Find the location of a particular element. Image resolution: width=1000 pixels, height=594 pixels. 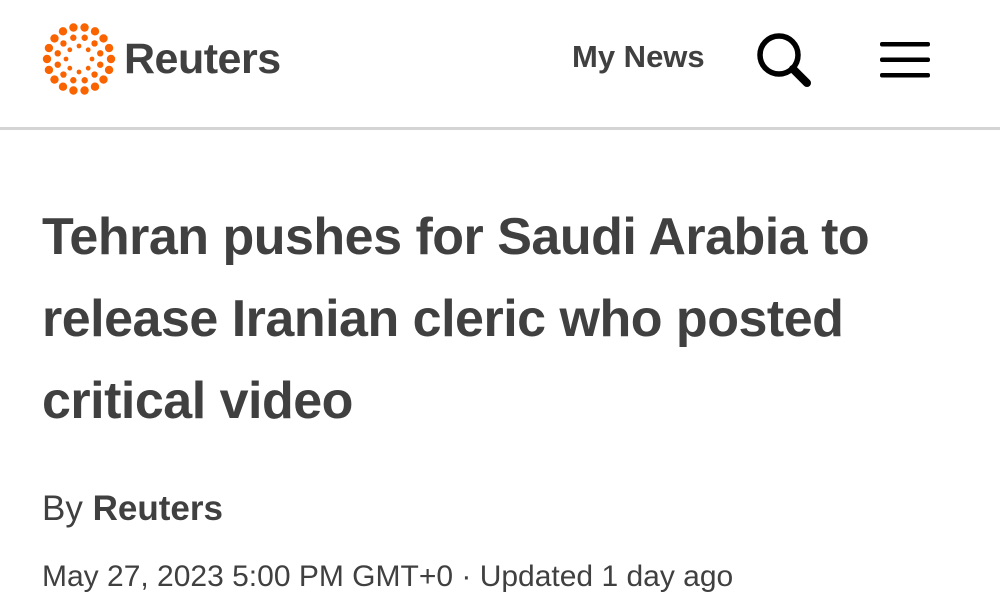

reuters-logo: Reuters is located at coordinates (161, 59).